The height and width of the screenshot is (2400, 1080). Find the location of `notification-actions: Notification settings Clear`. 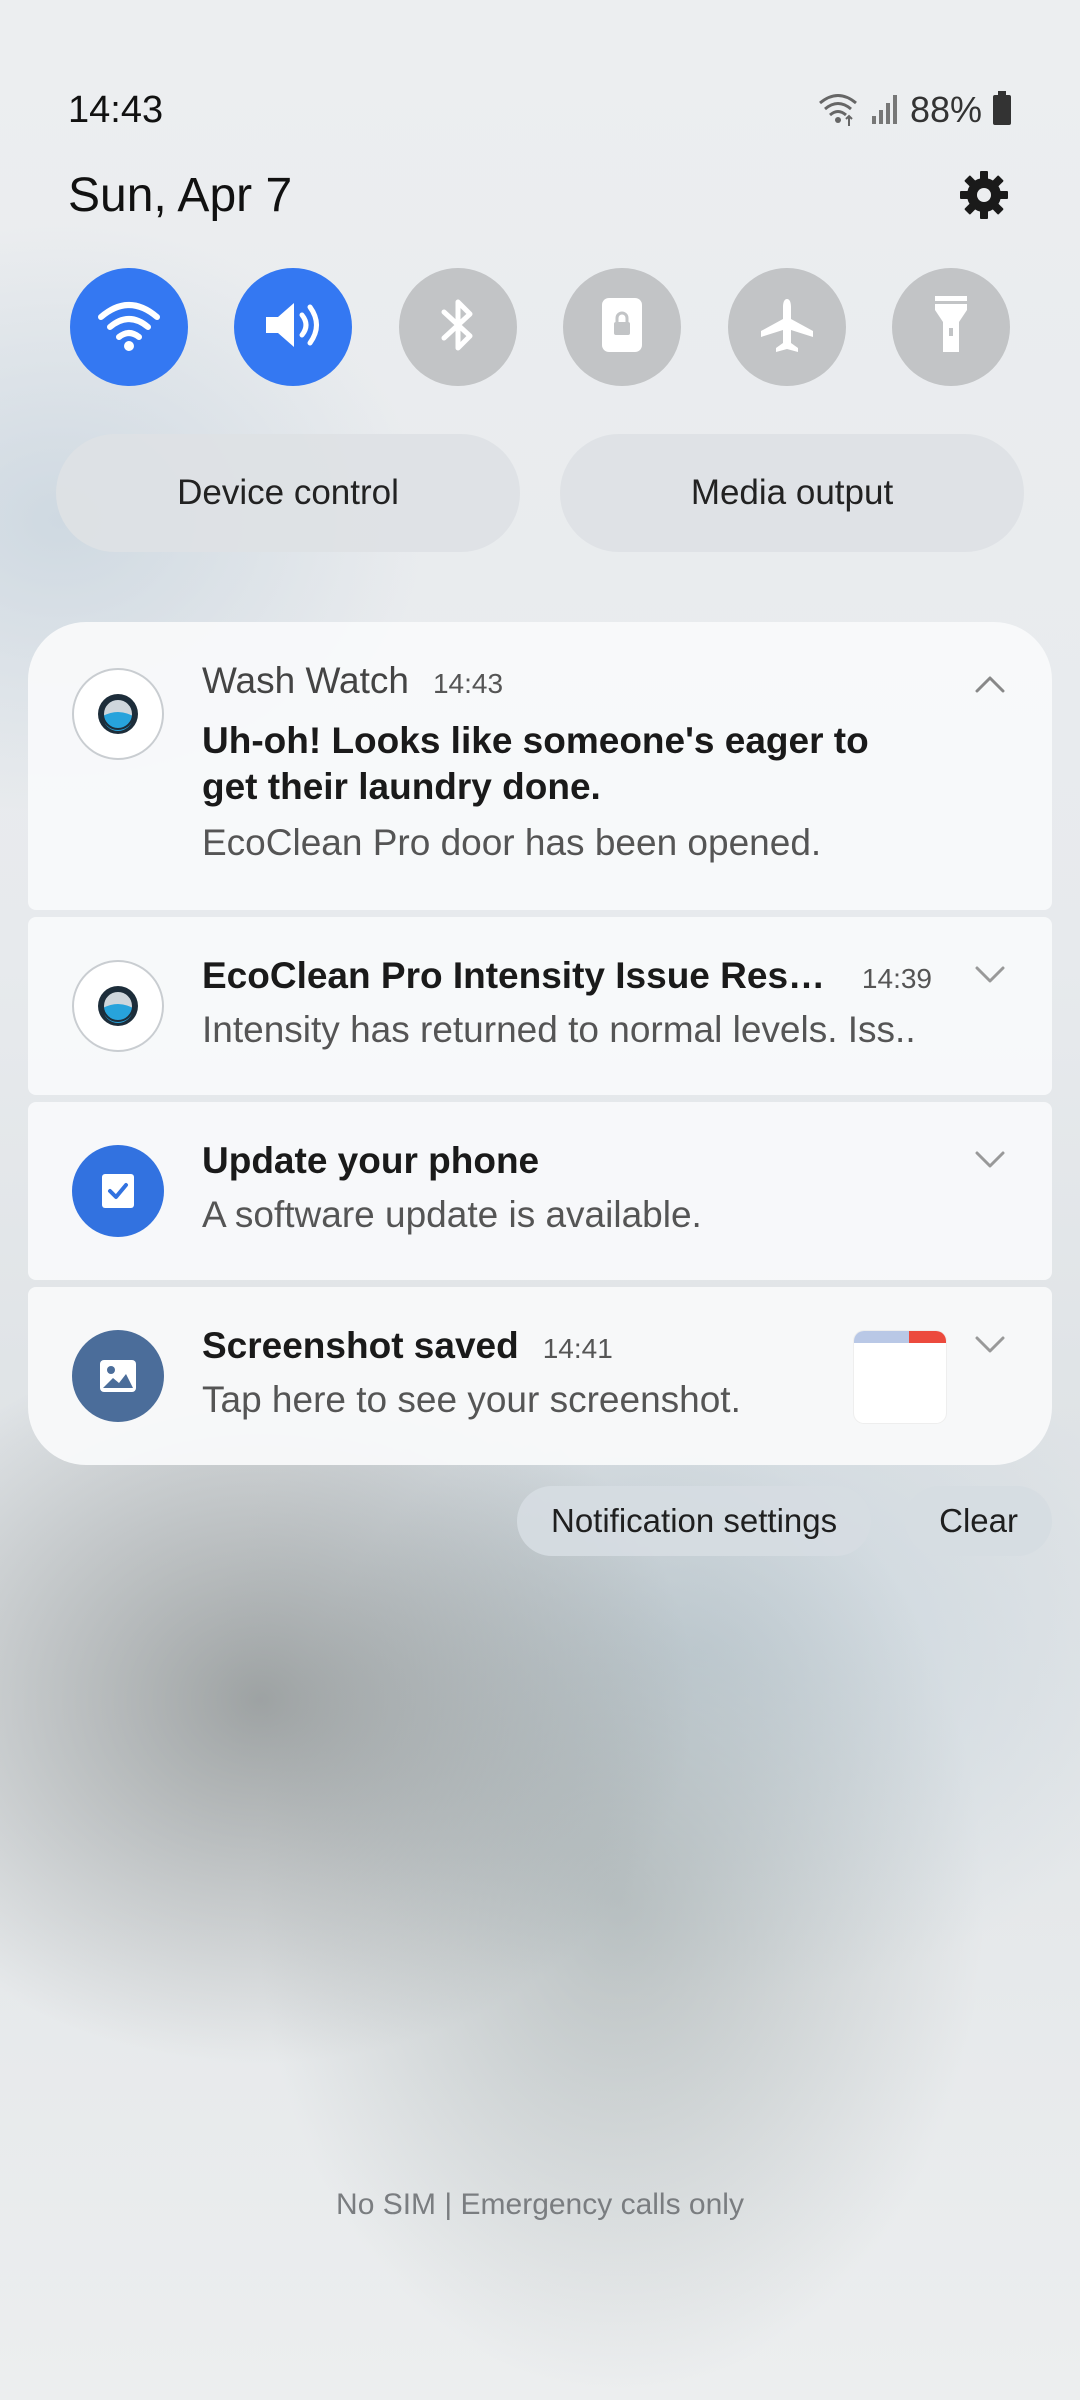

notification-actions: Notification settings Clear is located at coordinates (784, 1521).